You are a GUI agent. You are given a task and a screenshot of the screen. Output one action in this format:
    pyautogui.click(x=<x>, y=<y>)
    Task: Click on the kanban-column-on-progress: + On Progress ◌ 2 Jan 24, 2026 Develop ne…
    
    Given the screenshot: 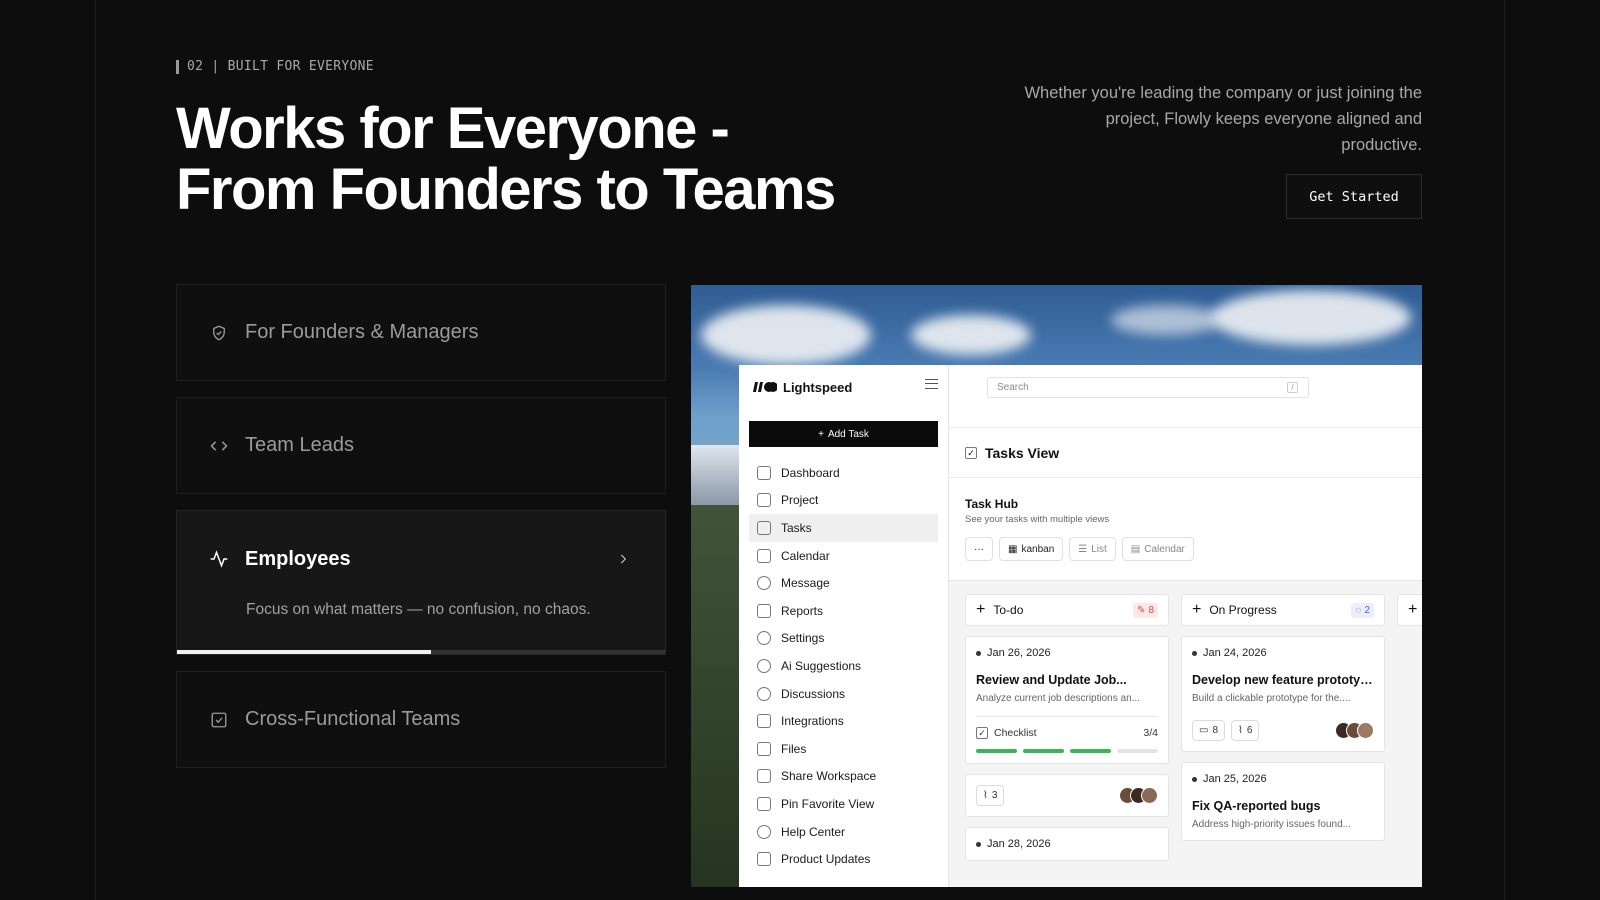 What is the action you would take?
    pyautogui.click(x=1283, y=717)
    